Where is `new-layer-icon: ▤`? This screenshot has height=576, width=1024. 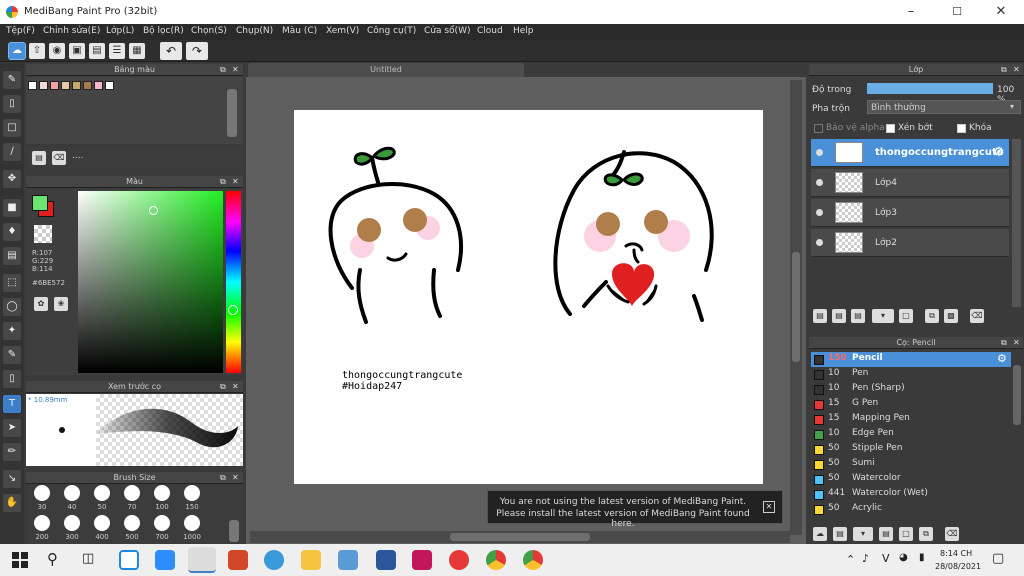 new-layer-icon: ▤ is located at coordinates (820, 316).